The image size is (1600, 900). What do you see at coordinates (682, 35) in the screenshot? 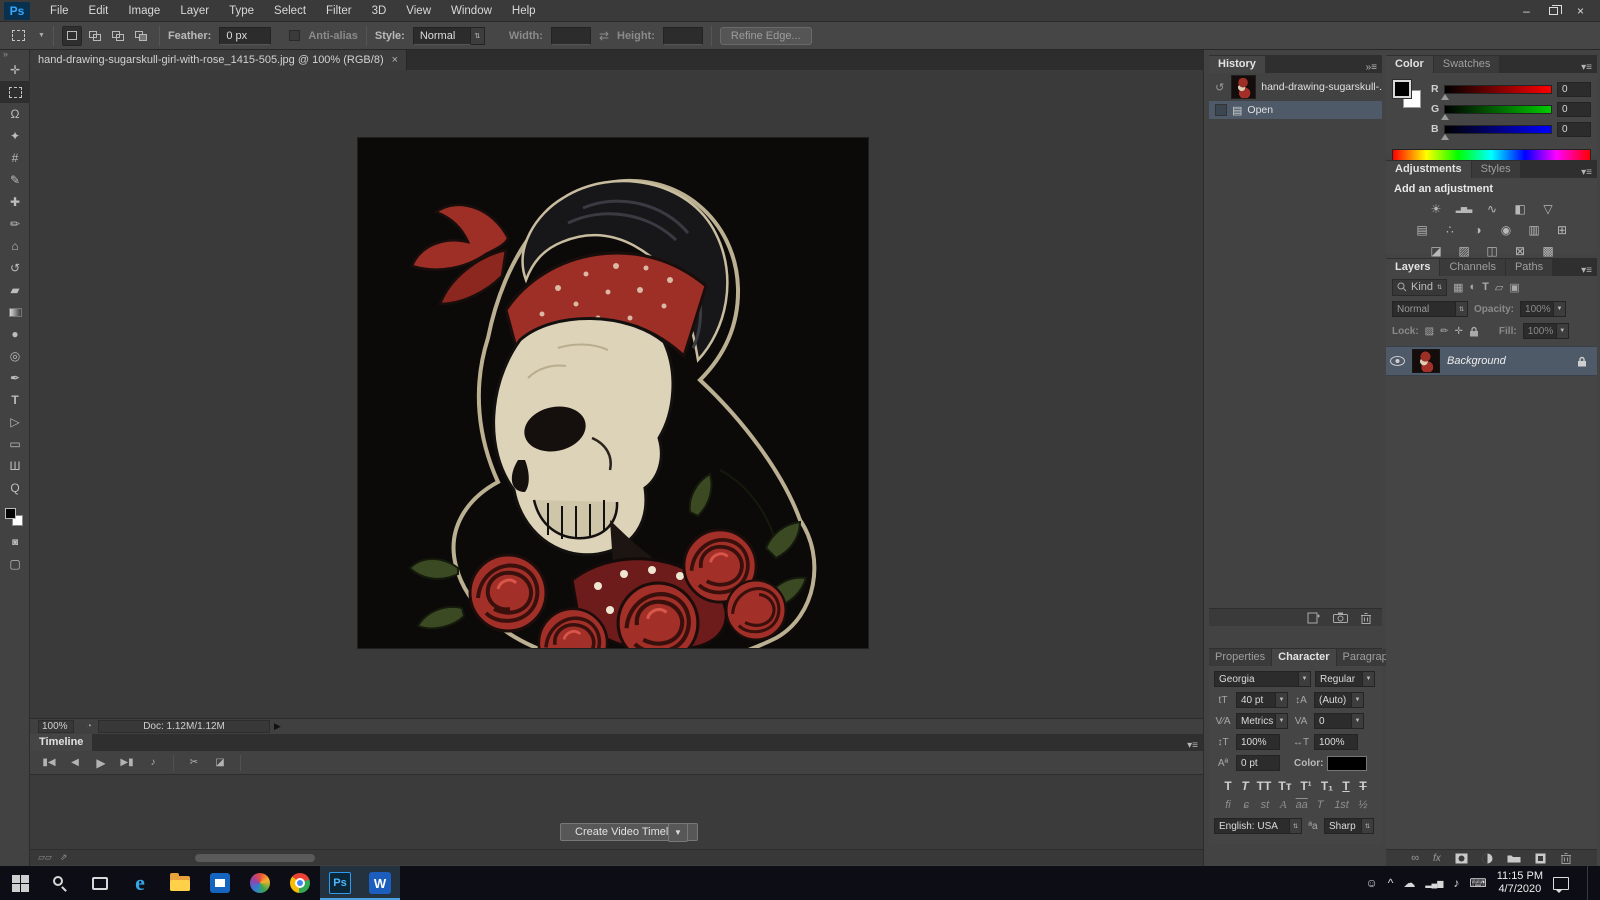
I see `height-input` at bounding box center [682, 35].